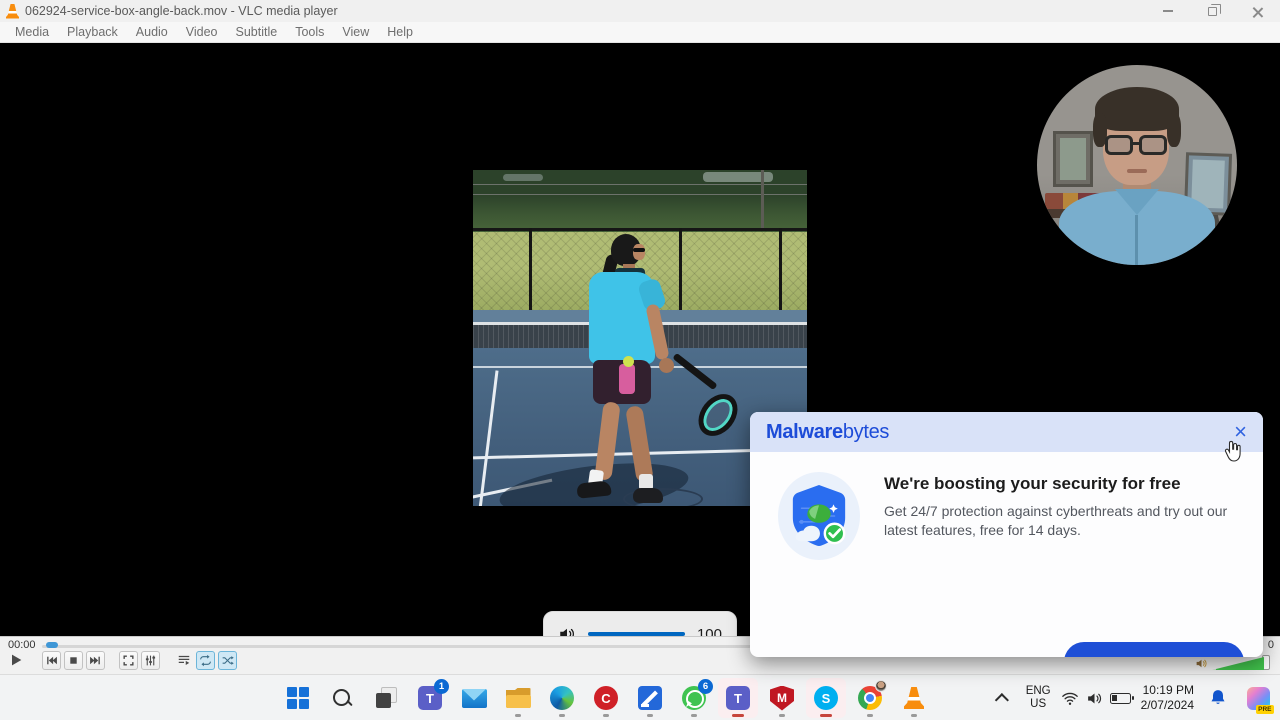 The height and width of the screenshot is (720, 1280). I want to click on next-icon, so click(95, 660).